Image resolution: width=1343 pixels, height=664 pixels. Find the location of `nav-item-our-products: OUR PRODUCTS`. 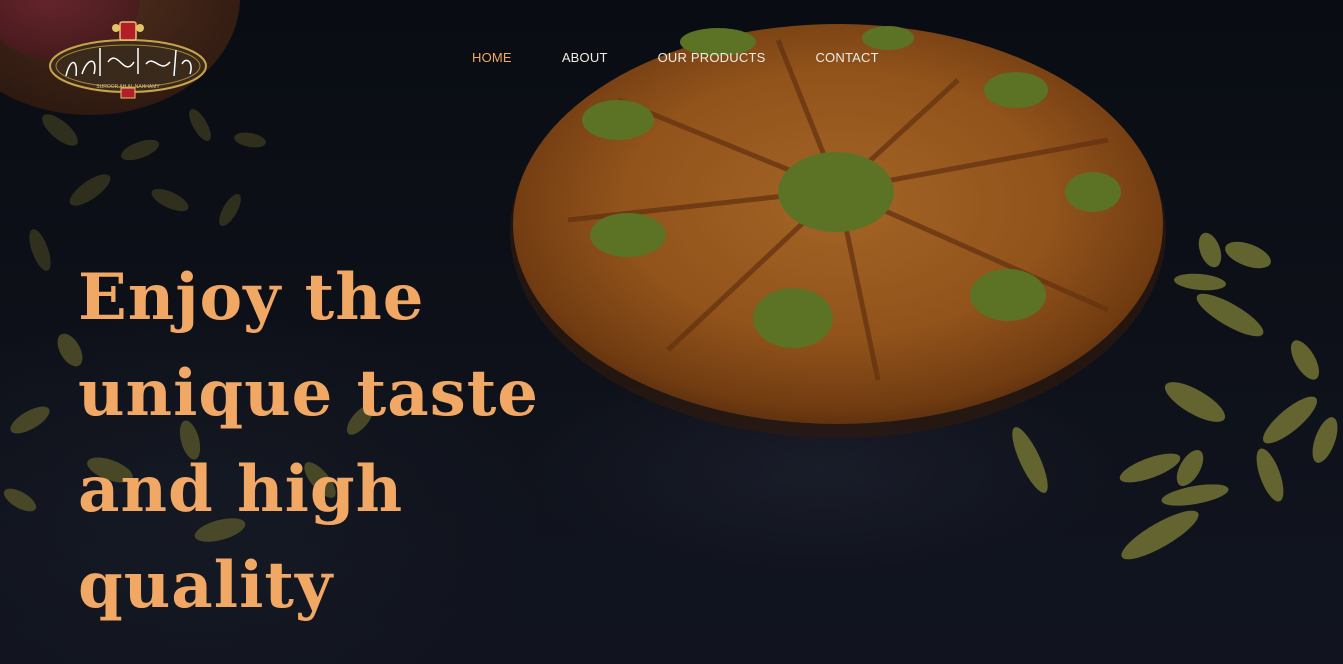

nav-item-our-products: OUR PRODUCTS is located at coordinates (712, 58).